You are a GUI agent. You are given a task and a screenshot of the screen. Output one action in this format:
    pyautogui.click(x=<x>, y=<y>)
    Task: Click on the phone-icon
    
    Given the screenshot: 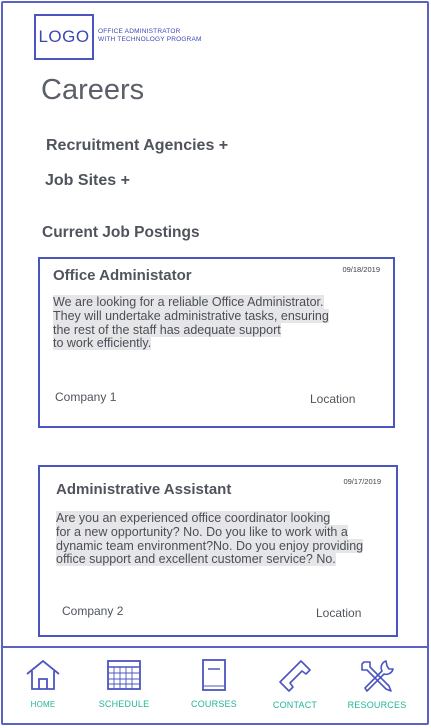 What is the action you would take?
    pyautogui.click(x=295, y=676)
    